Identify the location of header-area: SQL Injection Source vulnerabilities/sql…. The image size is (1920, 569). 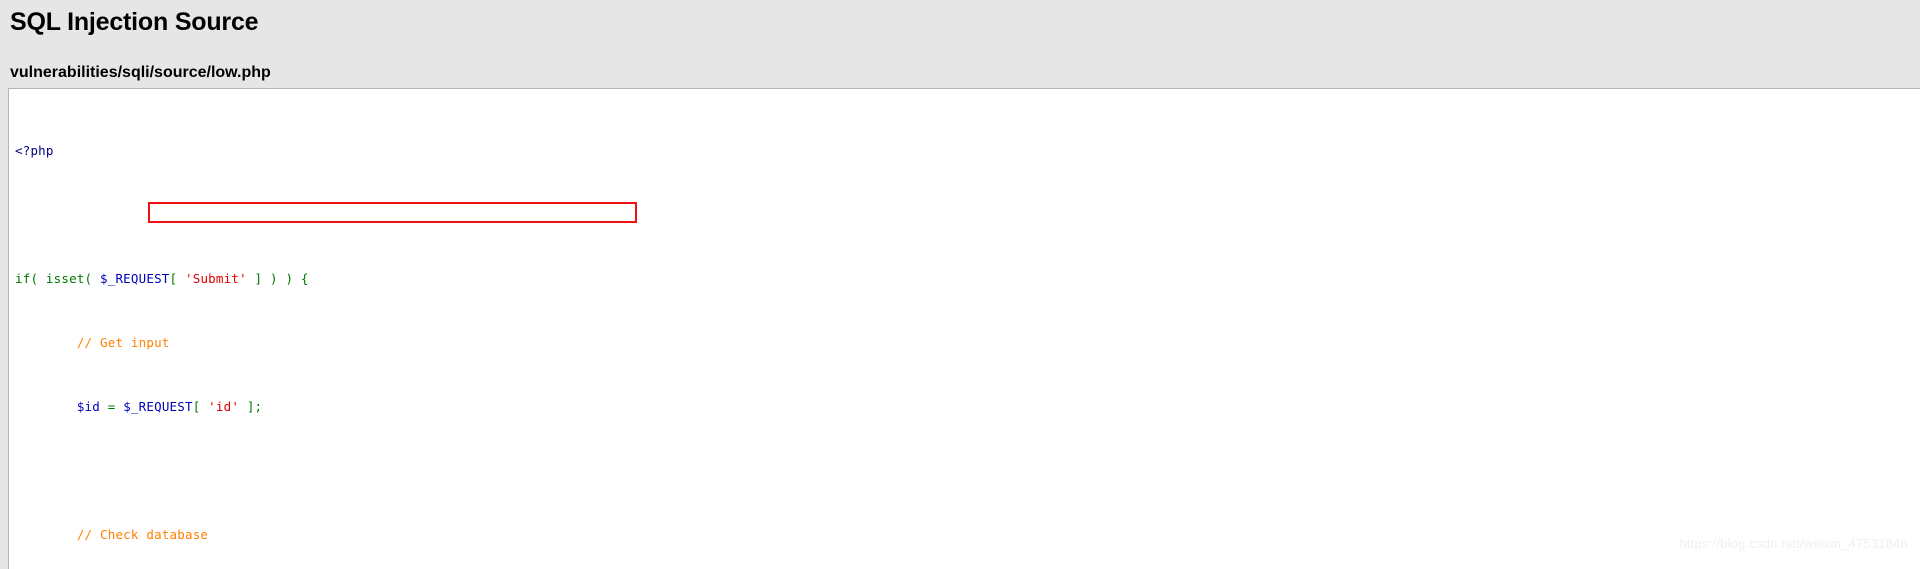
(960, 41).